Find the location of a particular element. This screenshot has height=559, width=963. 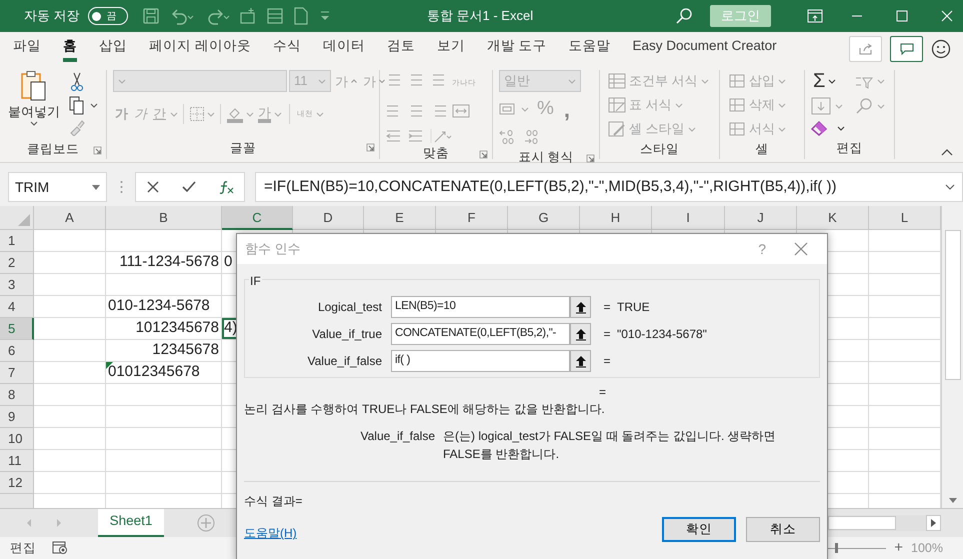

group-label: 편집 is located at coordinates (849, 148).